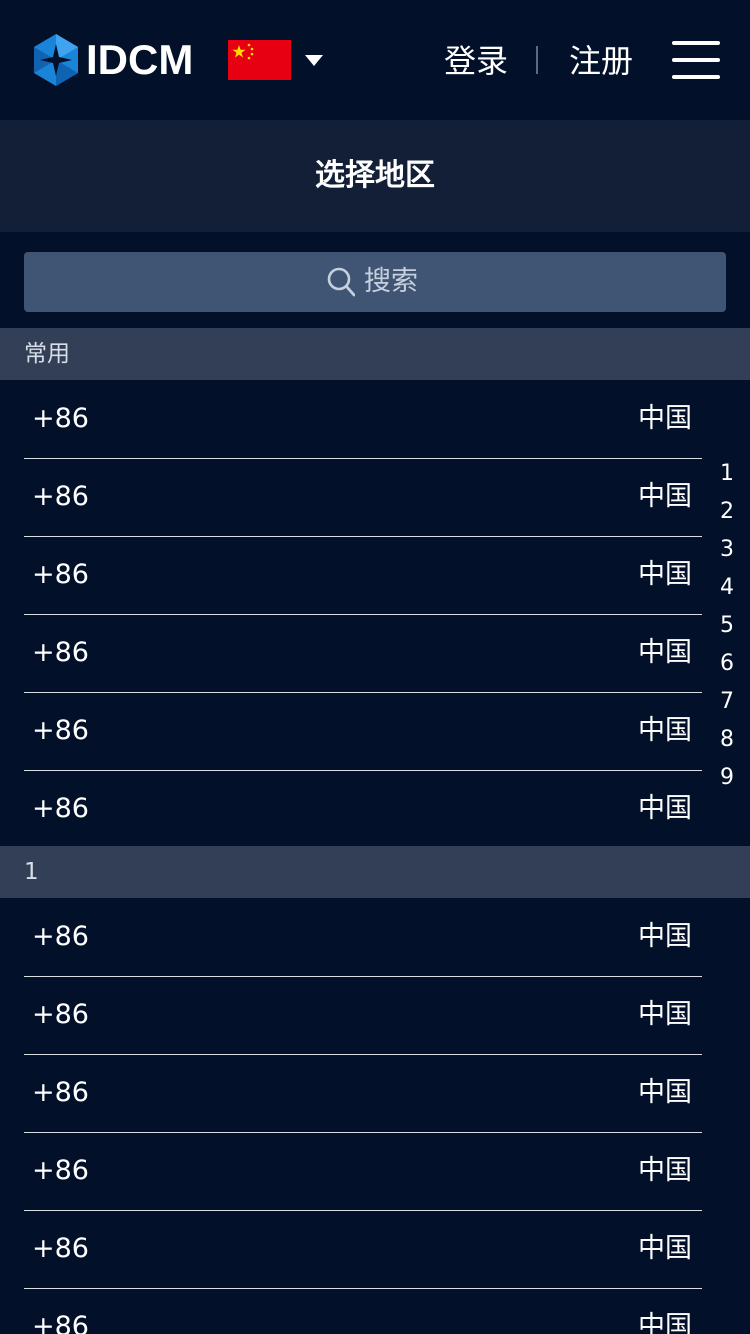  What do you see at coordinates (727, 664) in the screenshot?
I see `index-item: 6` at bounding box center [727, 664].